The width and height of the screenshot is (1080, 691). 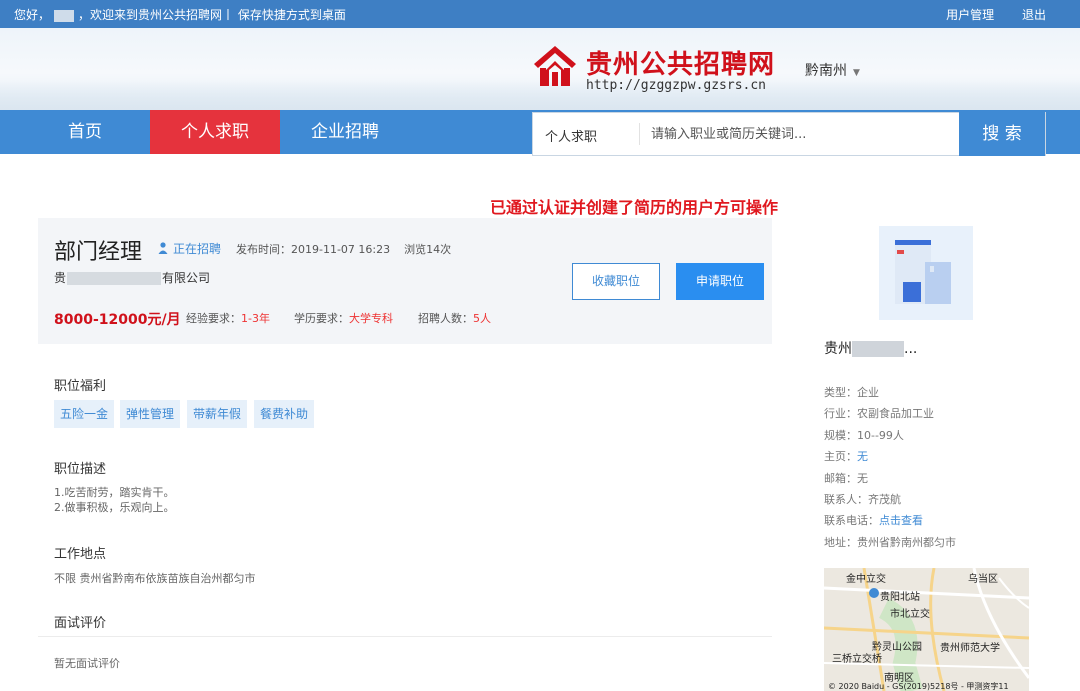 I want to click on site-header: 贵州公共招聘网 http://gzggzpw.gzsrs.cn 黔南州 ▼, so click(x=540, y=69).